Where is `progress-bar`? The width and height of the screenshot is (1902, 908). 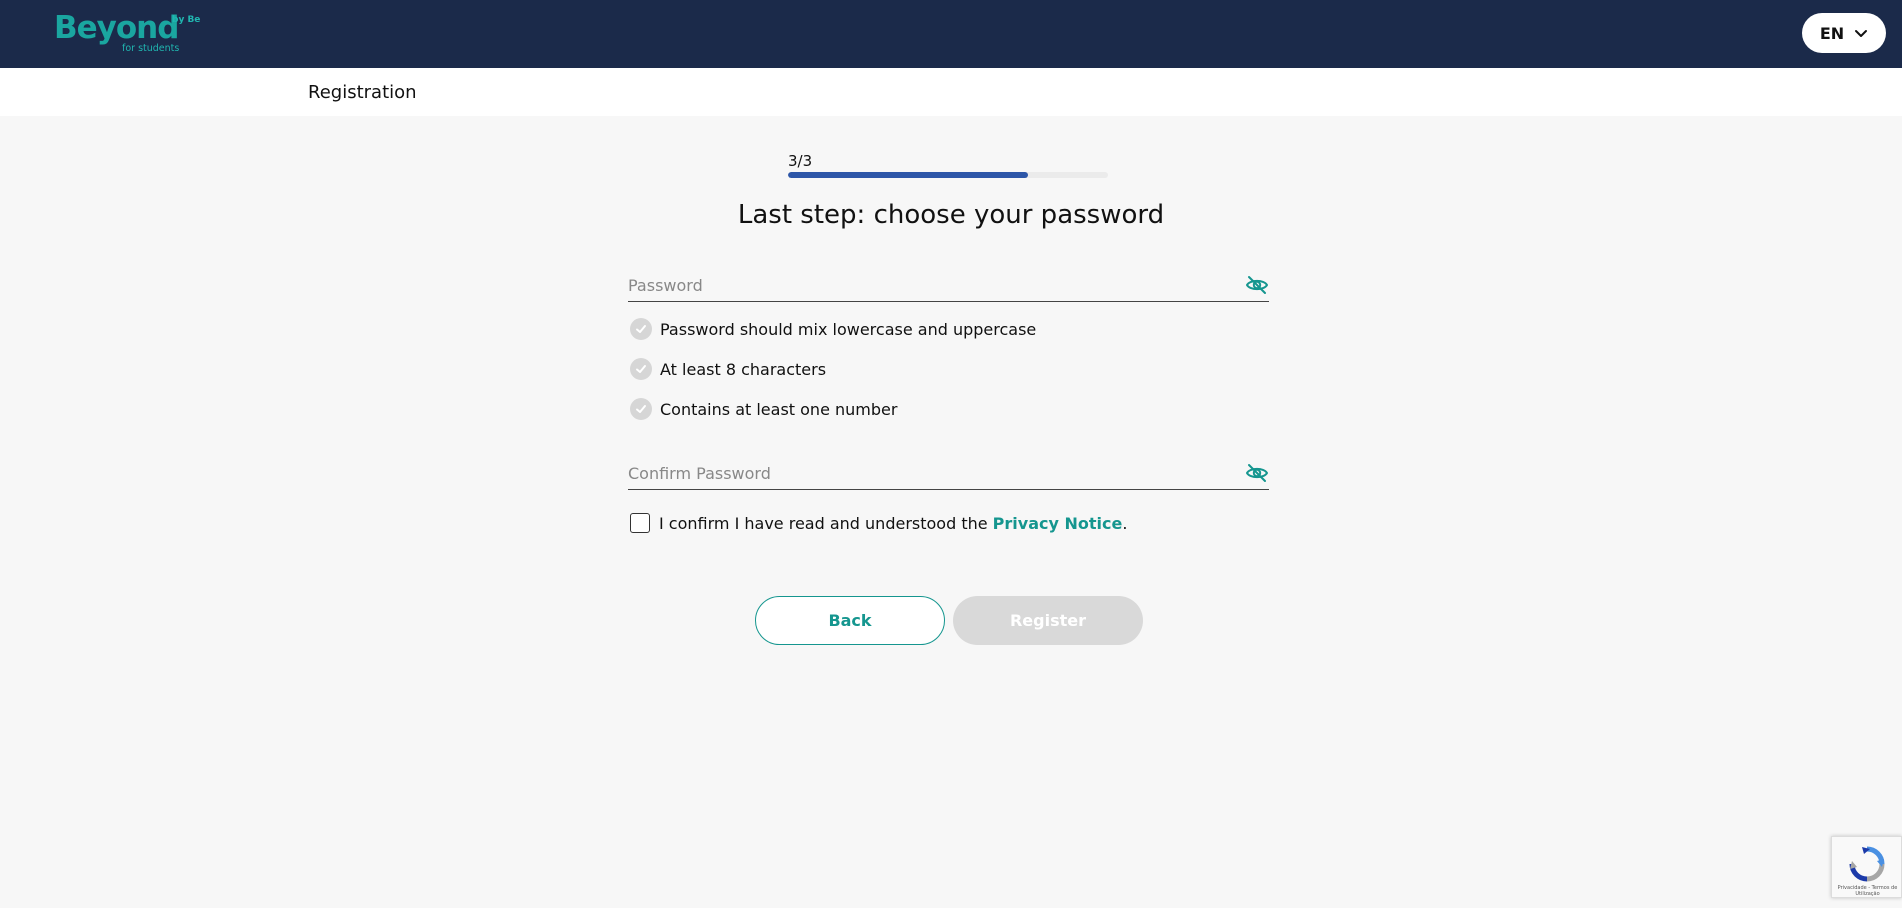
progress-bar is located at coordinates (948, 175).